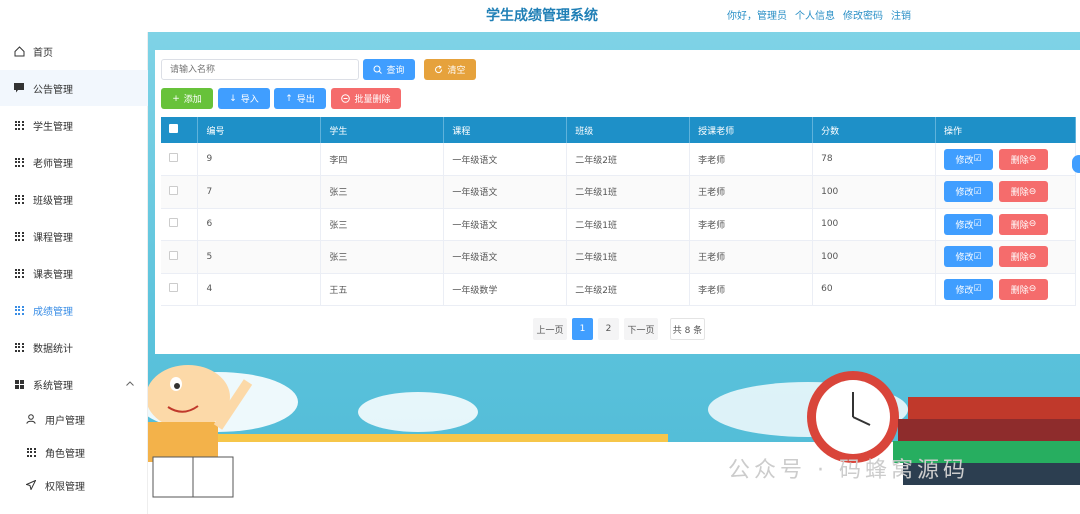  What do you see at coordinates (628, 192) in the screenshot?
I see `cell-class: 二年级1班` at bounding box center [628, 192].